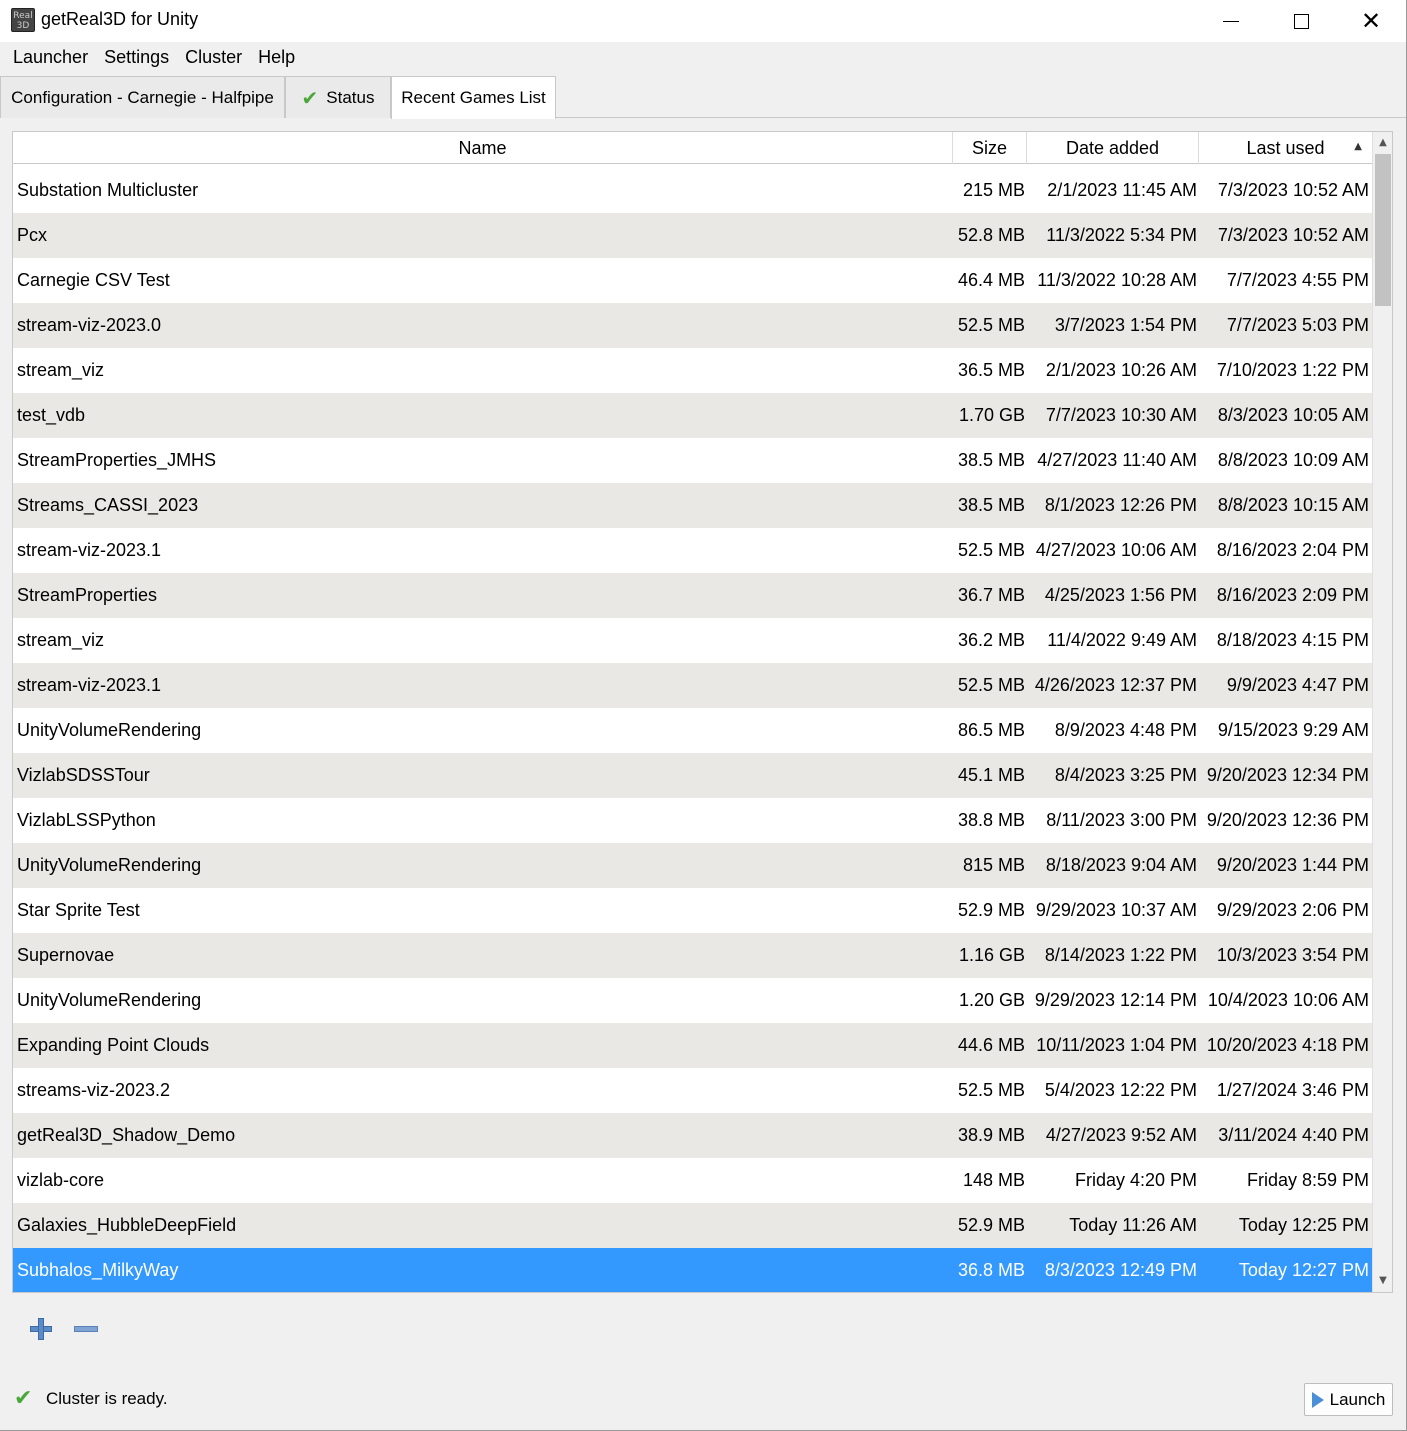 The width and height of the screenshot is (1407, 1431). What do you see at coordinates (1125, 775) in the screenshot?
I see `date-added-cell: 8/4/2023 3:25 PM` at bounding box center [1125, 775].